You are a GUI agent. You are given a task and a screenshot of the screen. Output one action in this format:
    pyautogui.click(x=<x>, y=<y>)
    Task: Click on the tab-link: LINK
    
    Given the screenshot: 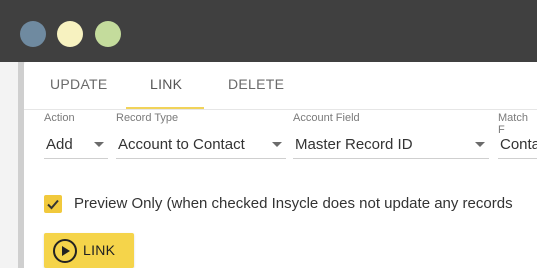 What is the action you would take?
    pyautogui.click(x=166, y=84)
    